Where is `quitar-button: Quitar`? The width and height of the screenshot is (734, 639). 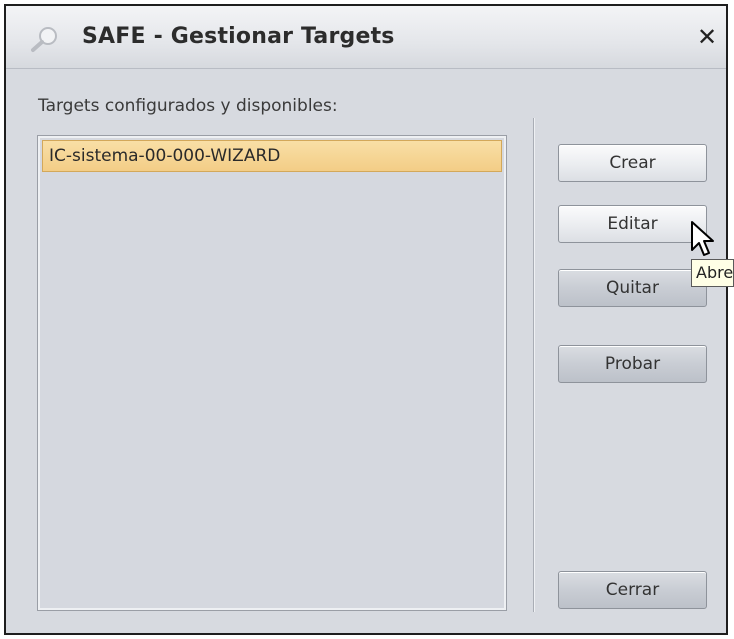 quitar-button: Quitar is located at coordinates (632, 288).